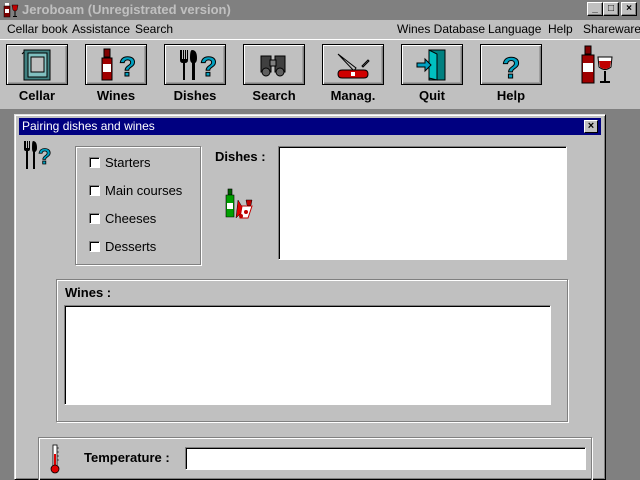 The image size is (640, 480). What do you see at coordinates (240, 156) in the screenshot?
I see `dishes-field-label: Dishes :` at bounding box center [240, 156].